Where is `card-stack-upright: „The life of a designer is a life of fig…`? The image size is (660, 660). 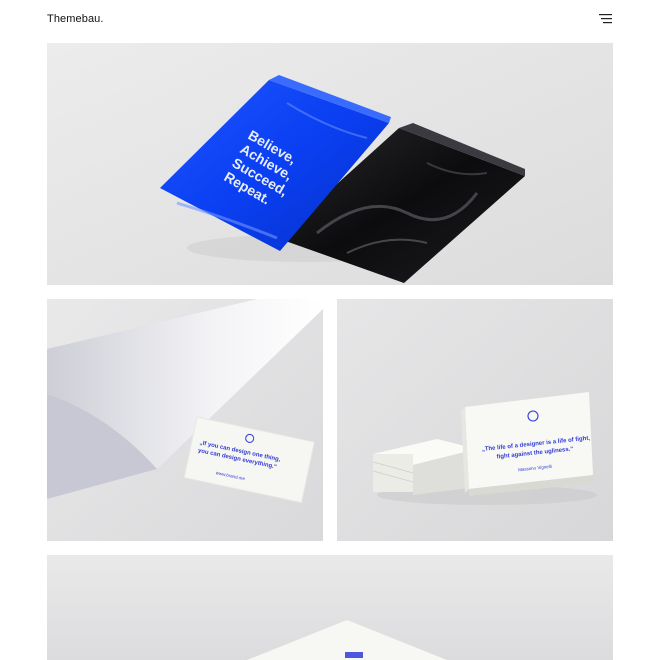
card-stack-upright: „The life of a designer is a life of fig… is located at coordinates (527, 444).